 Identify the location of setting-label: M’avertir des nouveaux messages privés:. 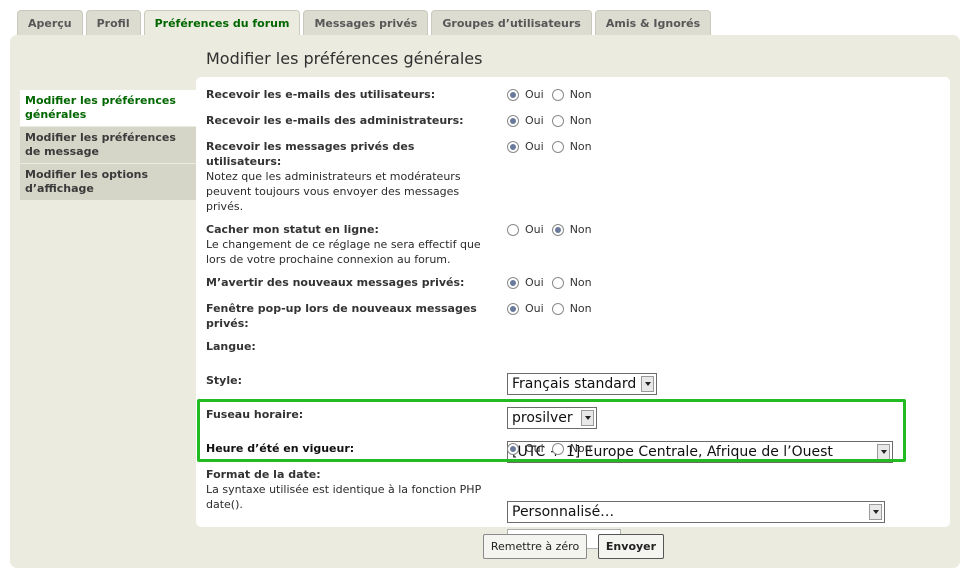
(335, 282).